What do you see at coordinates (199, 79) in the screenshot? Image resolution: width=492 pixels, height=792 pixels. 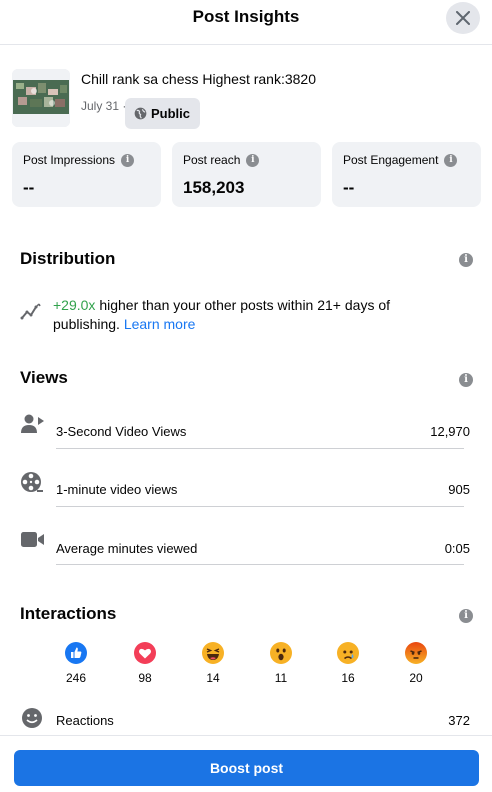 I see `post-title: Chill rank sa chess Highest rank:3820` at bounding box center [199, 79].